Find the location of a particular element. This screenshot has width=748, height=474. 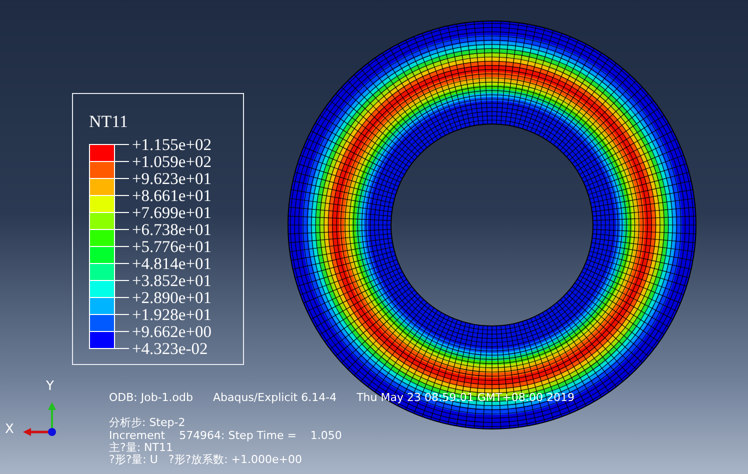

x-axis-label: X is located at coordinates (9, 429).